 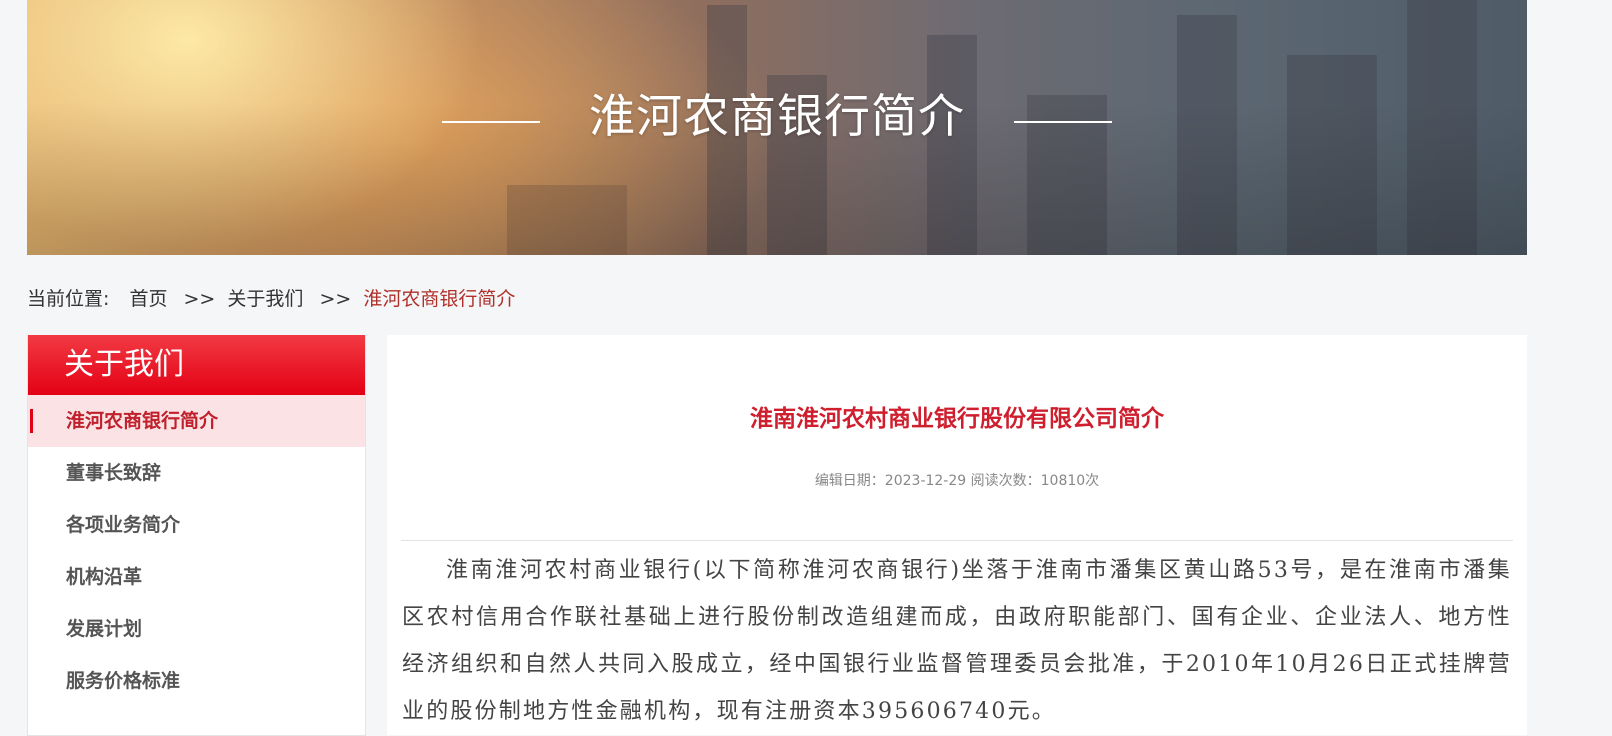 What do you see at coordinates (196, 681) in the screenshot?
I see `sidebar-item-pricing: 服务价格标准` at bounding box center [196, 681].